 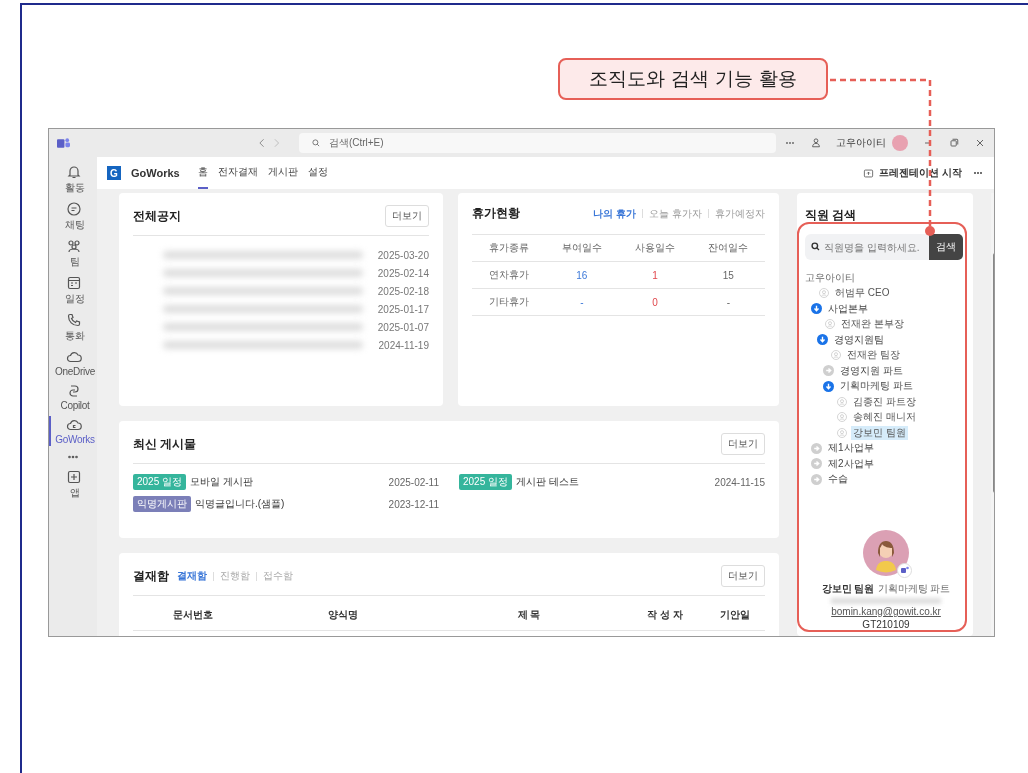 What do you see at coordinates (151, 576) in the screenshot?
I see `card-title: 결재함` at bounding box center [151, 576].